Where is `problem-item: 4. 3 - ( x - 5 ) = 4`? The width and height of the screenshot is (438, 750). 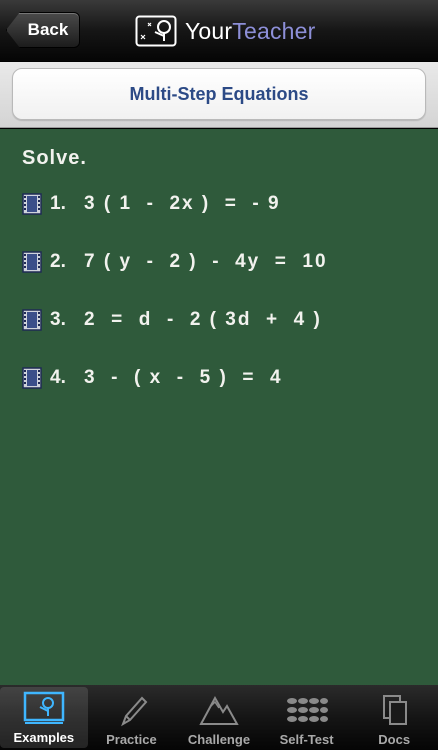 problem-item: 4. 3 - ( x - 5 ) = 4 is located at coordinates (152, 378).